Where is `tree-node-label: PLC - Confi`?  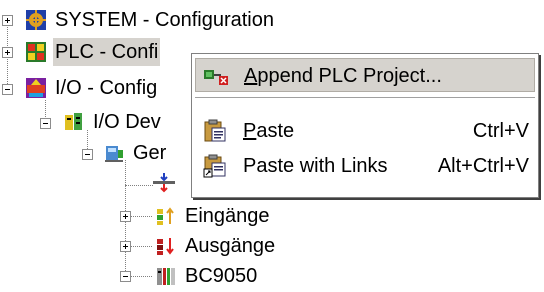 tree-node-label: PLC - Confi is located at coordinates (107, 52).